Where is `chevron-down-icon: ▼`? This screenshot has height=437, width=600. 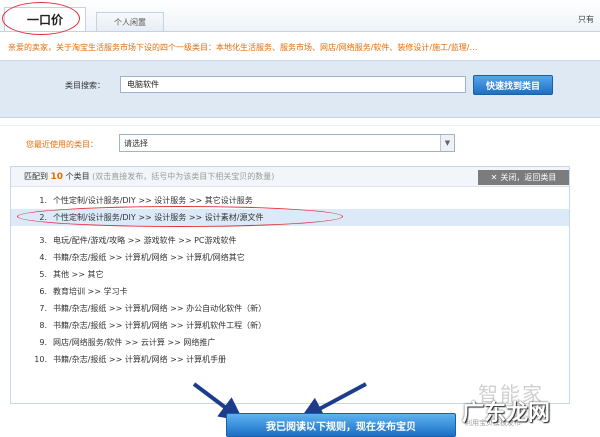
chevron-down-icon: ▼ is located at coordinates (447, 143).